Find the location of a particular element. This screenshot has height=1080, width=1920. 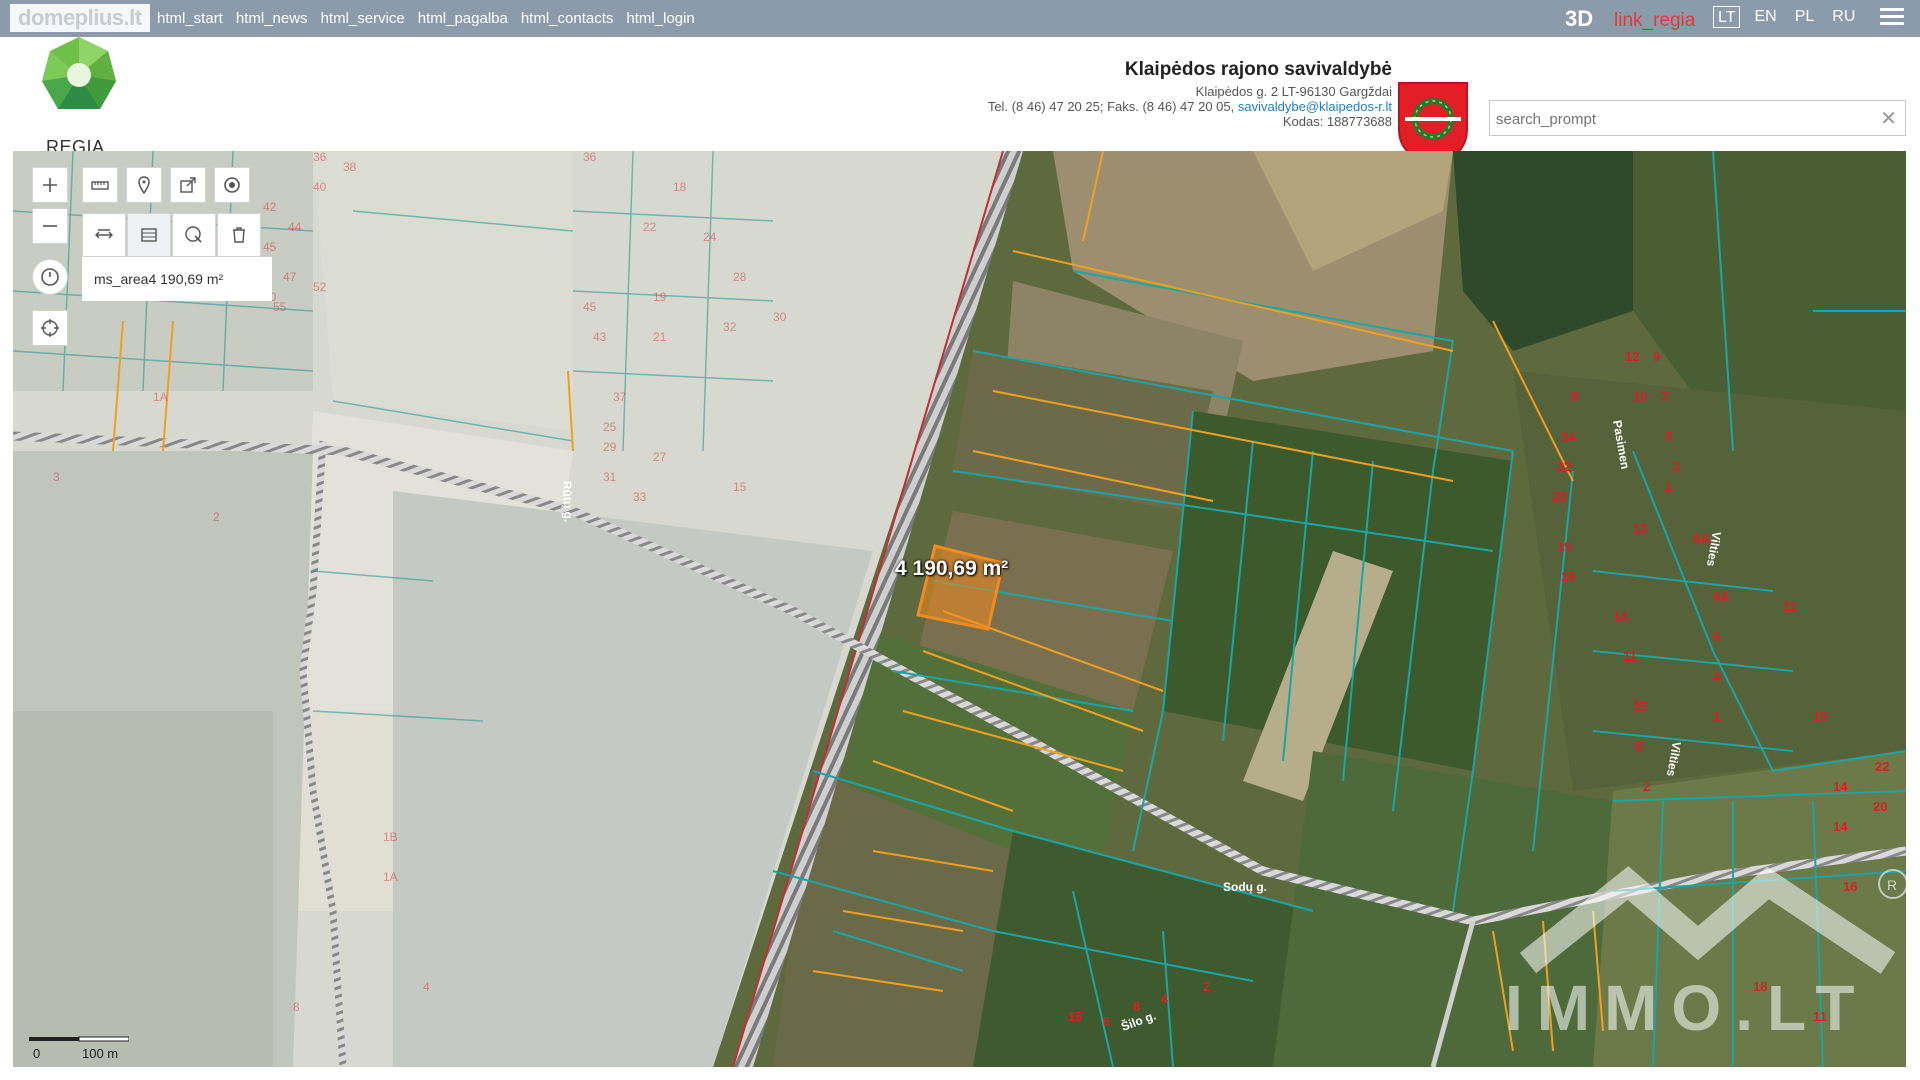

trash-icon is located at coordinates (239, 235).